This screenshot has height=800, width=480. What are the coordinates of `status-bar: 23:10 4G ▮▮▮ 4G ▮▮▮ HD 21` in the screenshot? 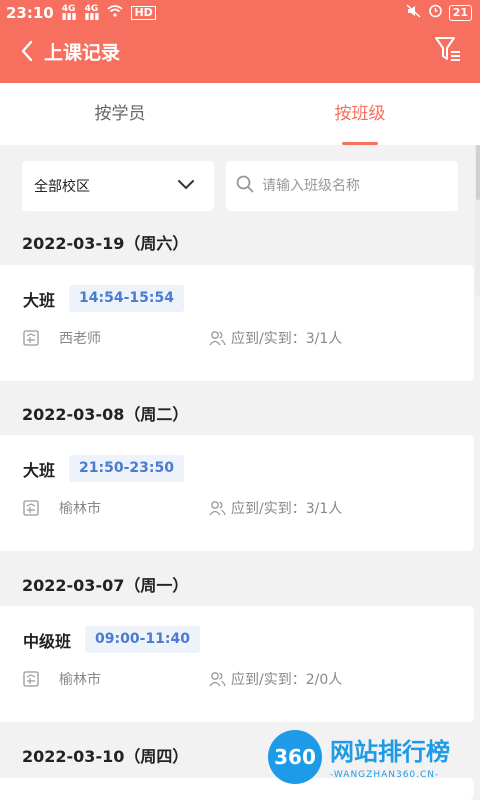 It's located at (240, 12).